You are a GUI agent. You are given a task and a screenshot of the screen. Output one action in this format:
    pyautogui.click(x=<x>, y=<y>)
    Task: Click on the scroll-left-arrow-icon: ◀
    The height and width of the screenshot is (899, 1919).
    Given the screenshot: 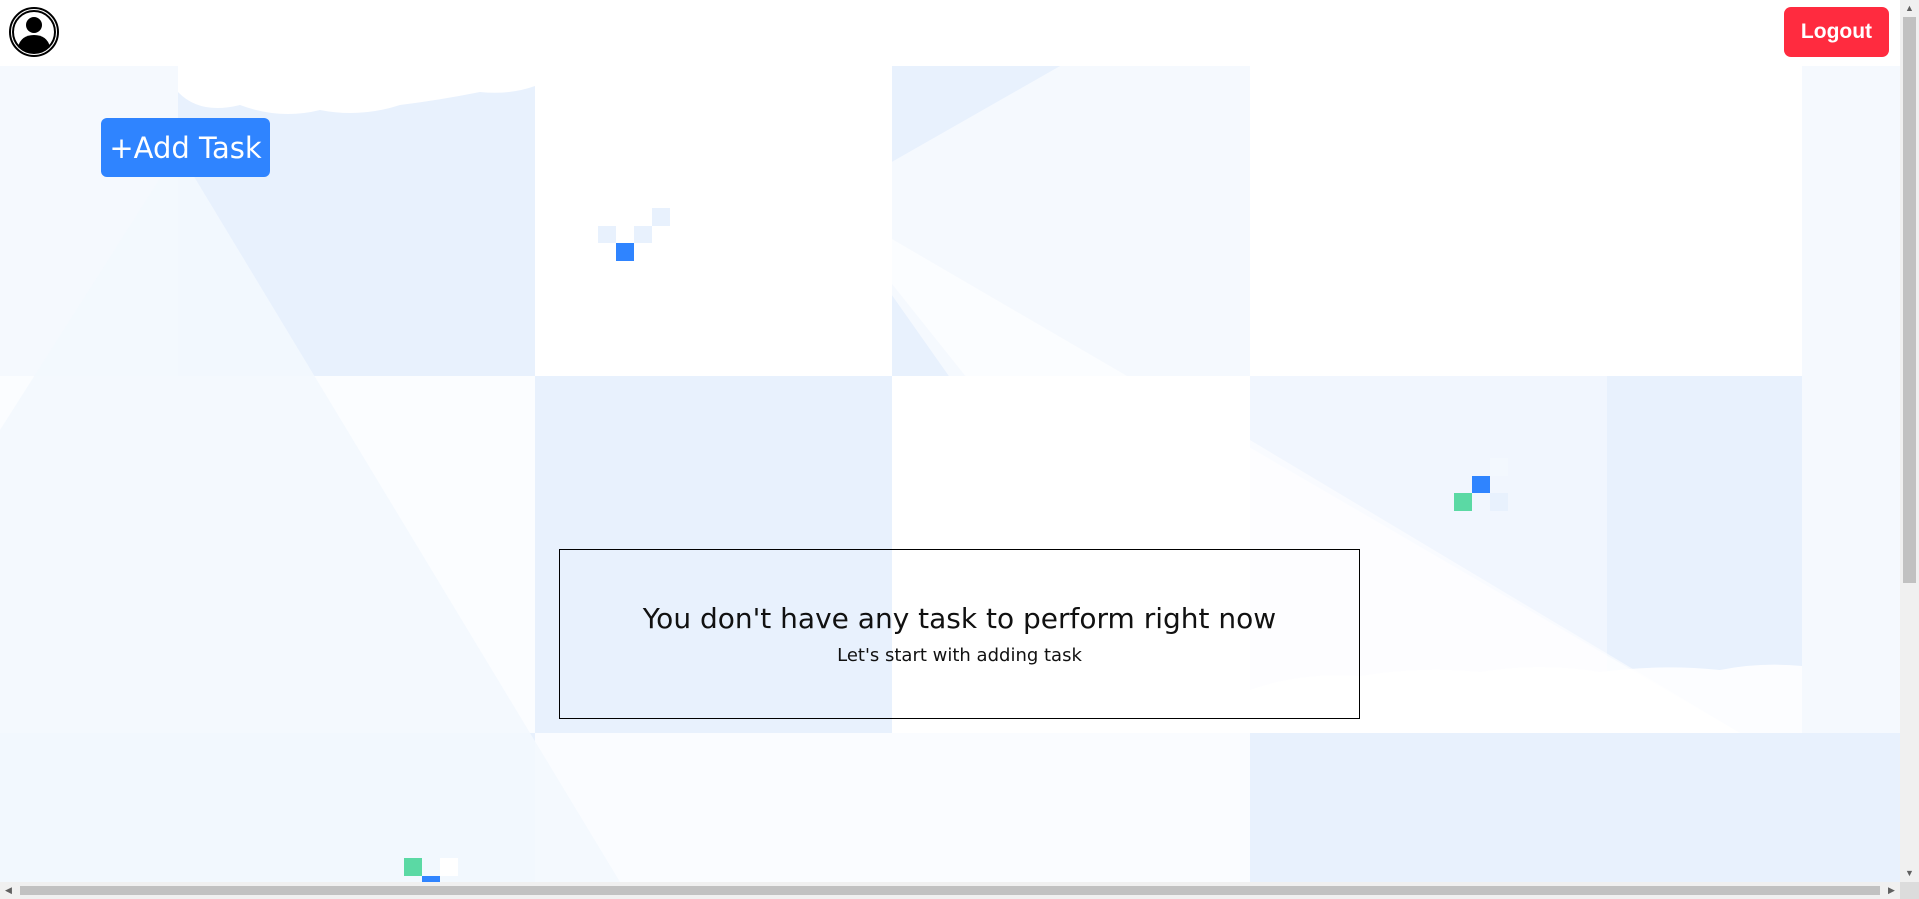 What is the action you would take?
    pyautogui.click(x=8, y=890)
    